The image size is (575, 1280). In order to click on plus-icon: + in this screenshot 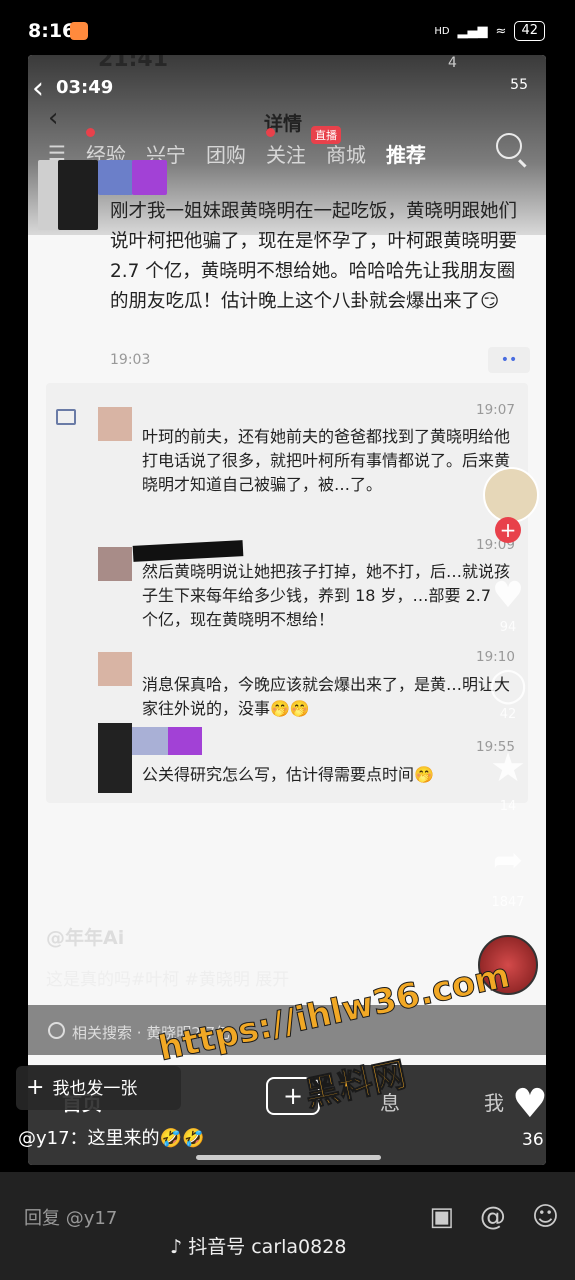, I will do `click(35, 1087)`.